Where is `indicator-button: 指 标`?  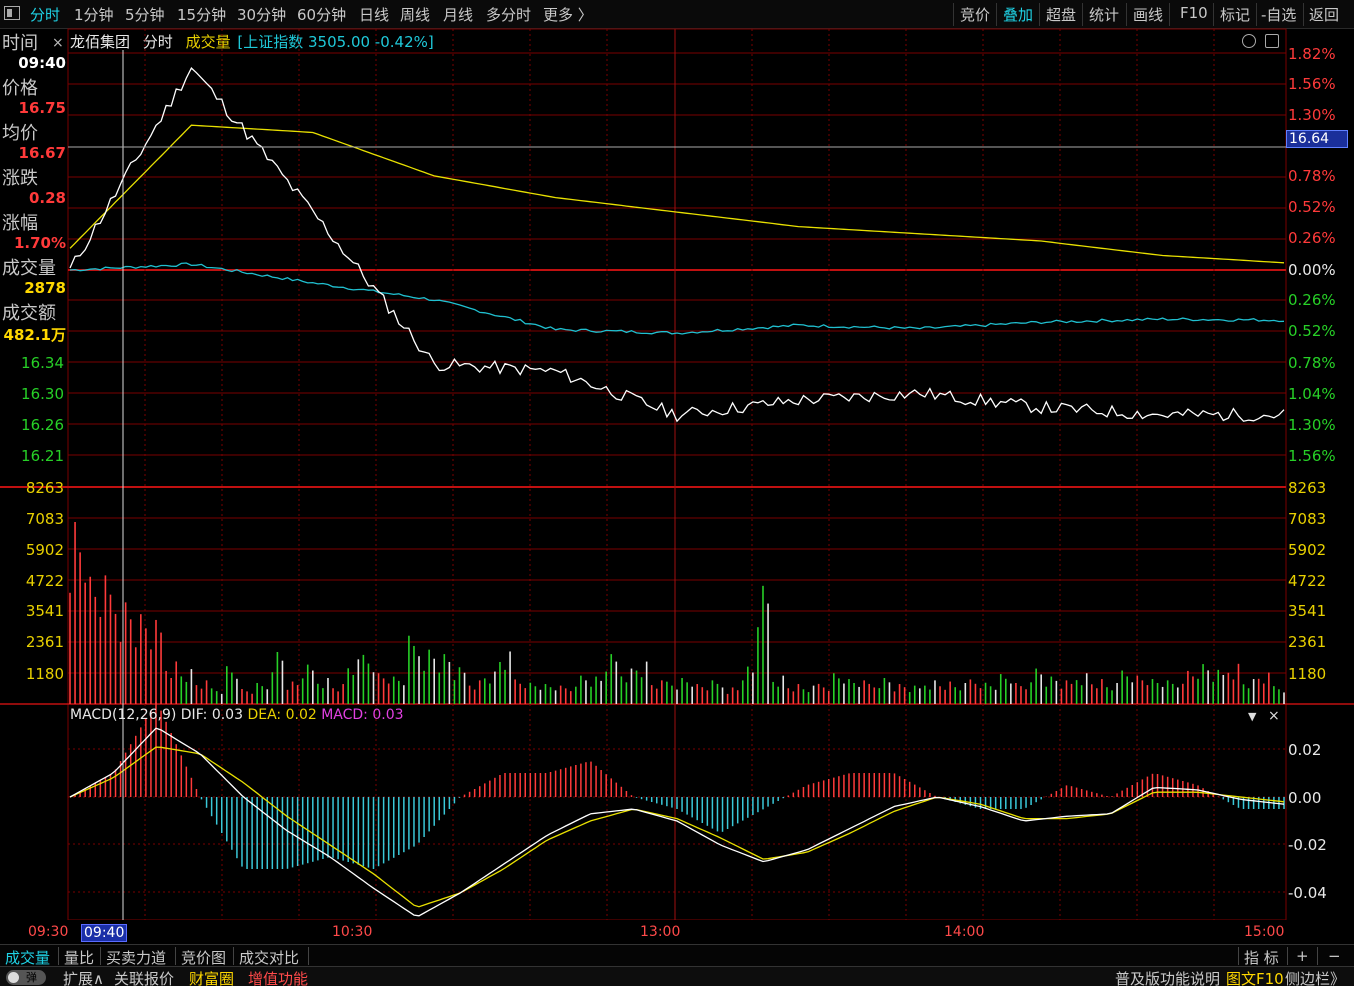
indicator-button: 指 标 is located at coordinates (1261, 957).